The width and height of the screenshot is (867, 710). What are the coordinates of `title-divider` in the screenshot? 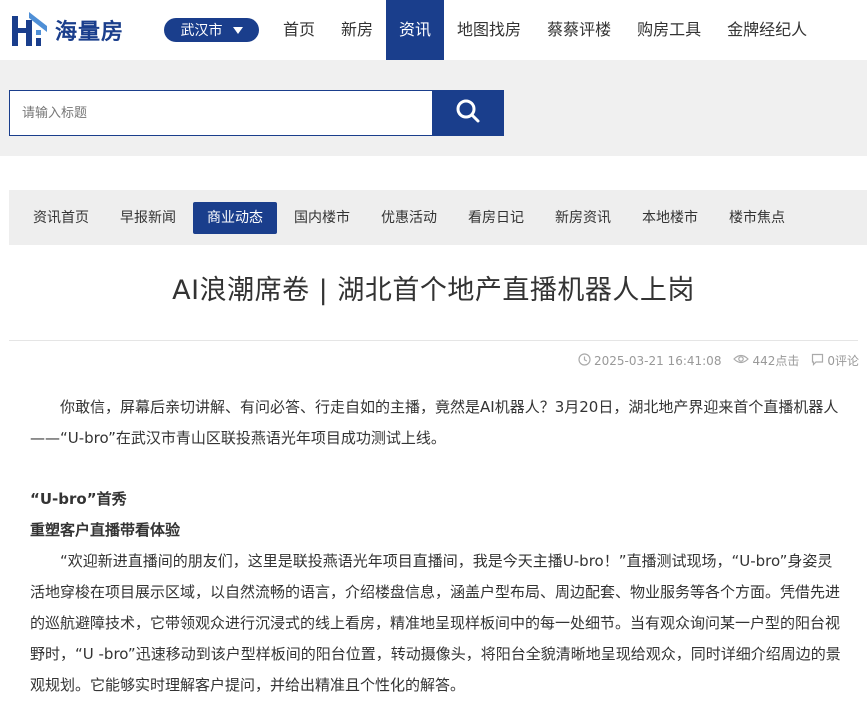 It's located at (433, 340).